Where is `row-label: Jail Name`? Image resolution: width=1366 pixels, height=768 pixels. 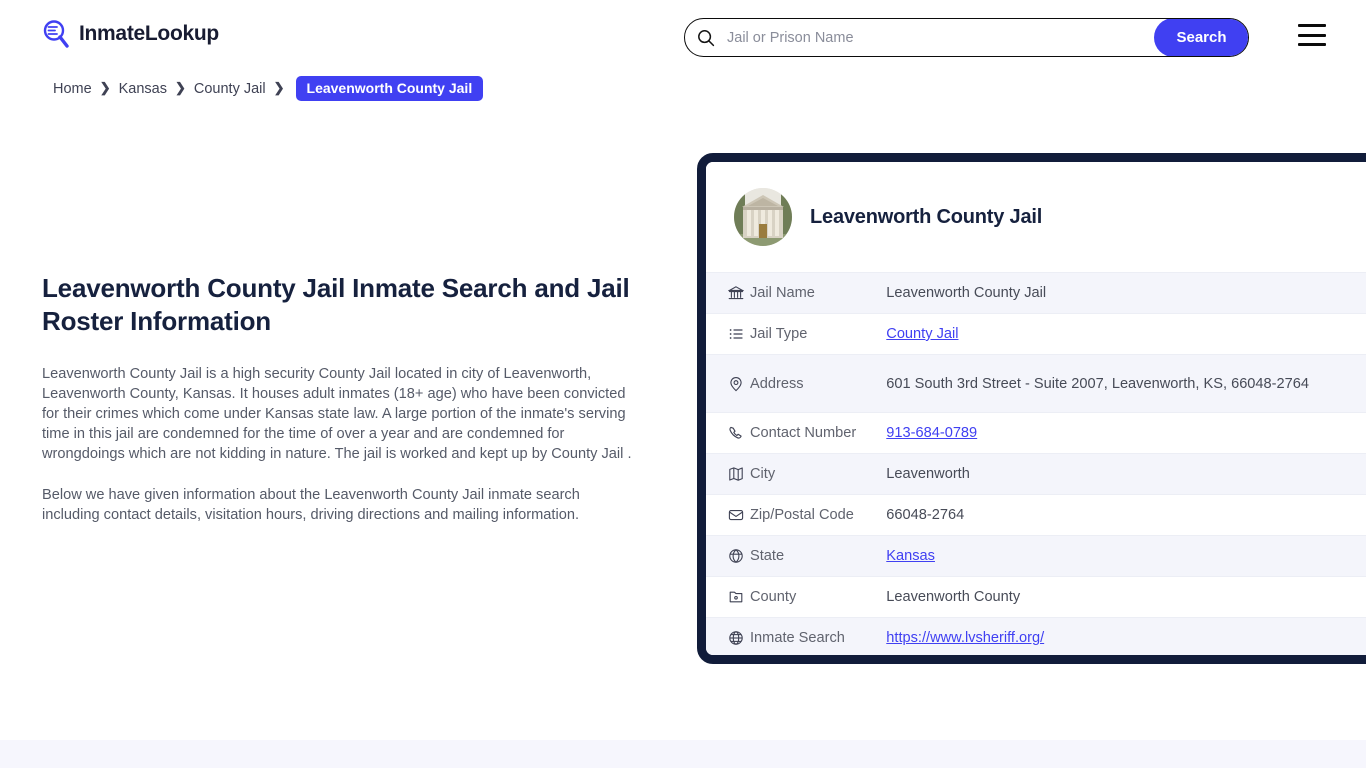 row-label: Jail Name is located at coordinates (818, 293).